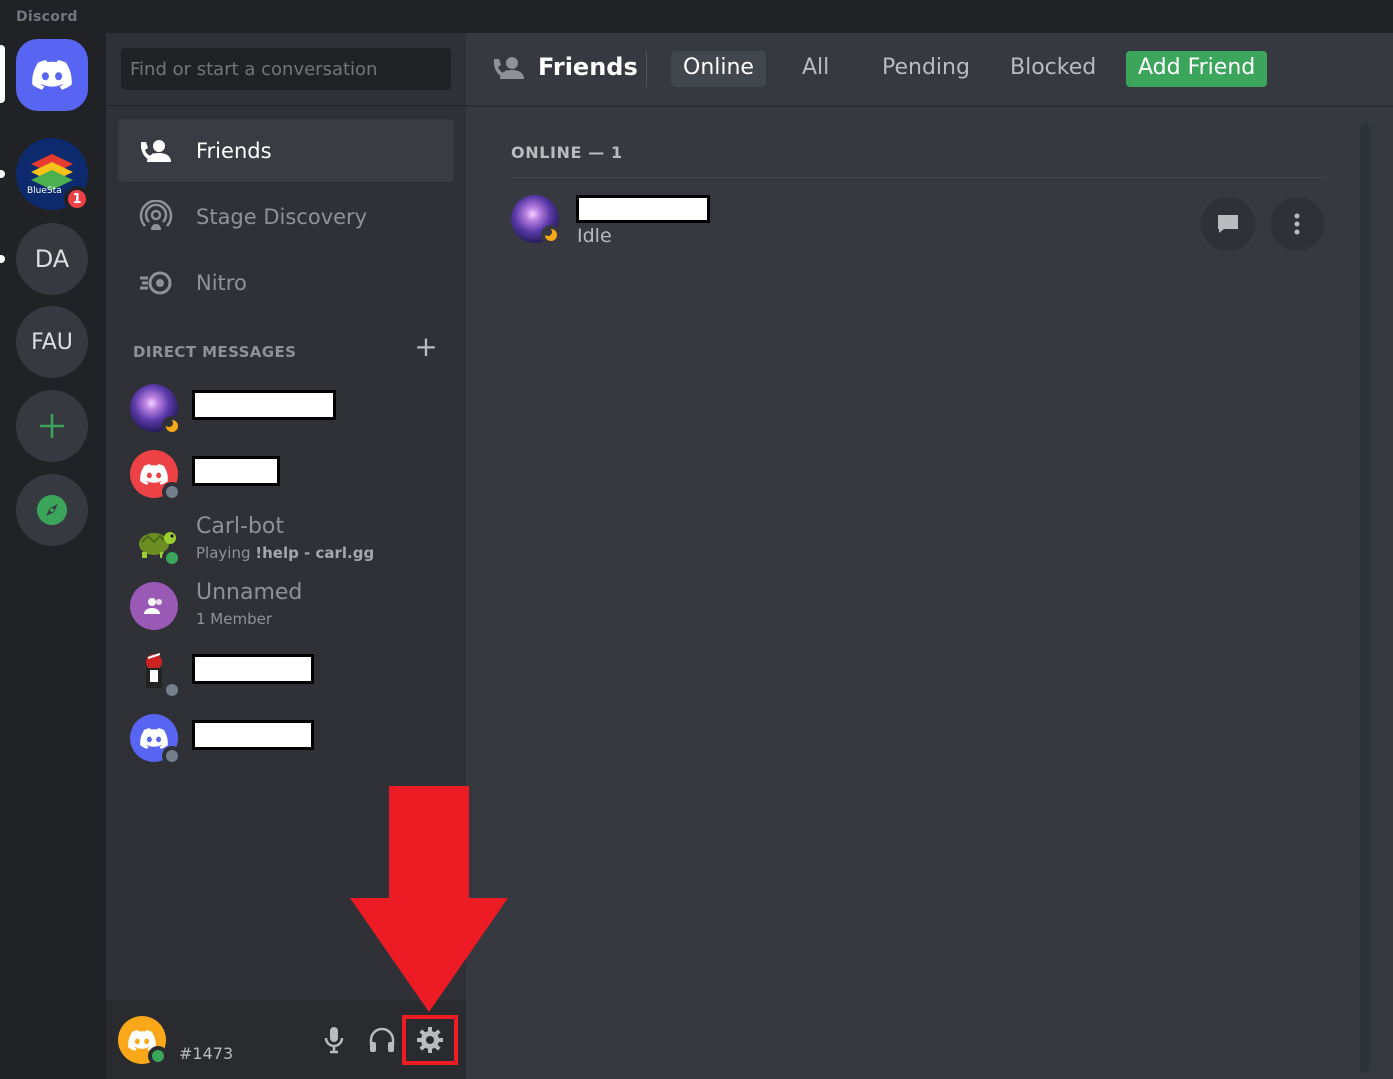 Image resolution: width=1393 pixels, height=1079 pixels. Describe the element at coordinates (286, 540) in the screenshot. I see `dm-item-carl-bot: Carl-bot Playing !help - carl.gg` at that location.